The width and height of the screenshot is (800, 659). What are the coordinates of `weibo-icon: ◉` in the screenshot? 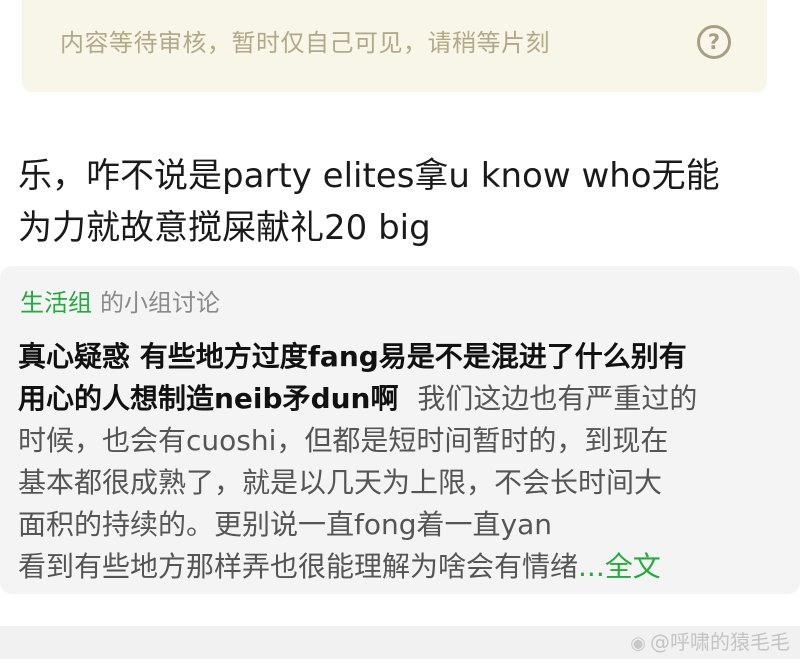 It's located at (638, 643).